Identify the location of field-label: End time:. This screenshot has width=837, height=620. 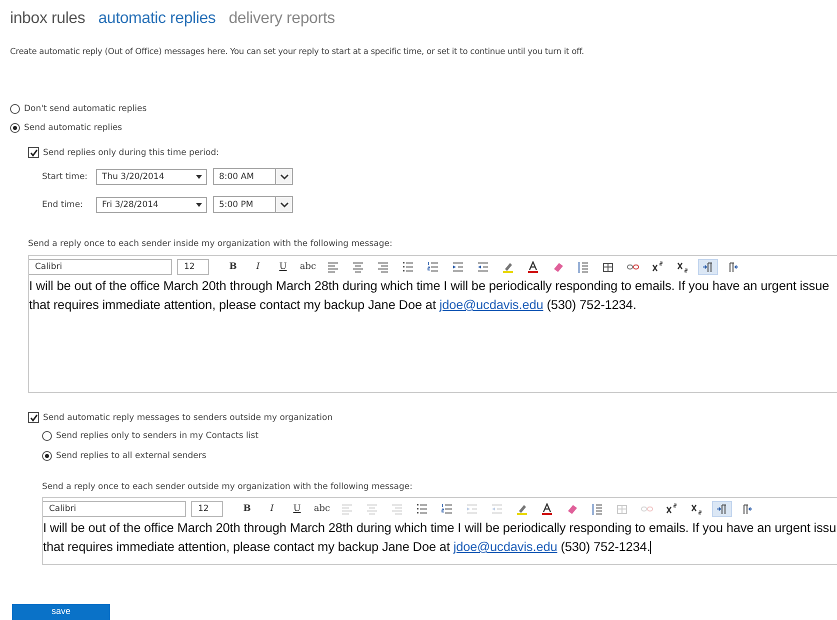
(63, 205).